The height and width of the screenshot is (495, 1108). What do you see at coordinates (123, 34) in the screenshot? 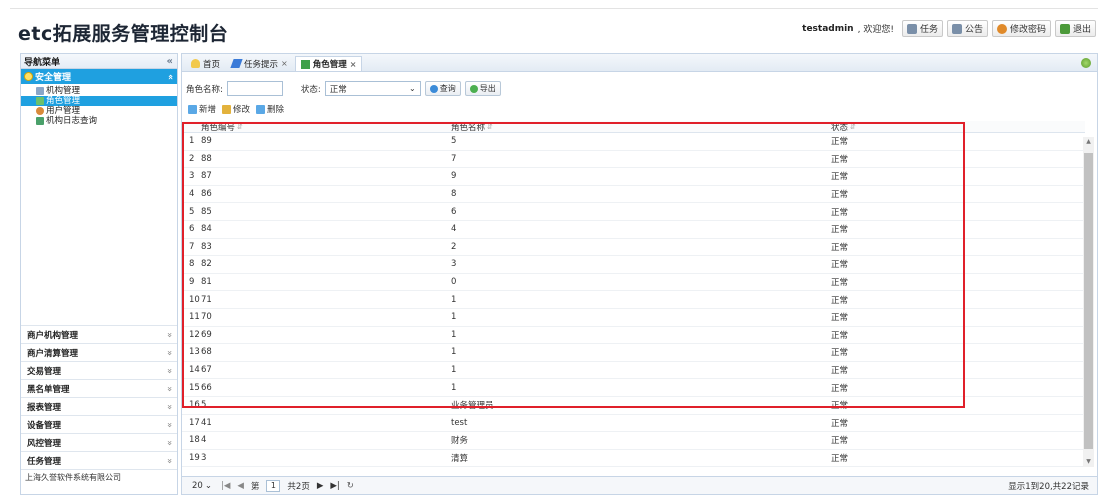
I see `app-title: etc拓展服务管理控制台` at bounding box center [123, 34].